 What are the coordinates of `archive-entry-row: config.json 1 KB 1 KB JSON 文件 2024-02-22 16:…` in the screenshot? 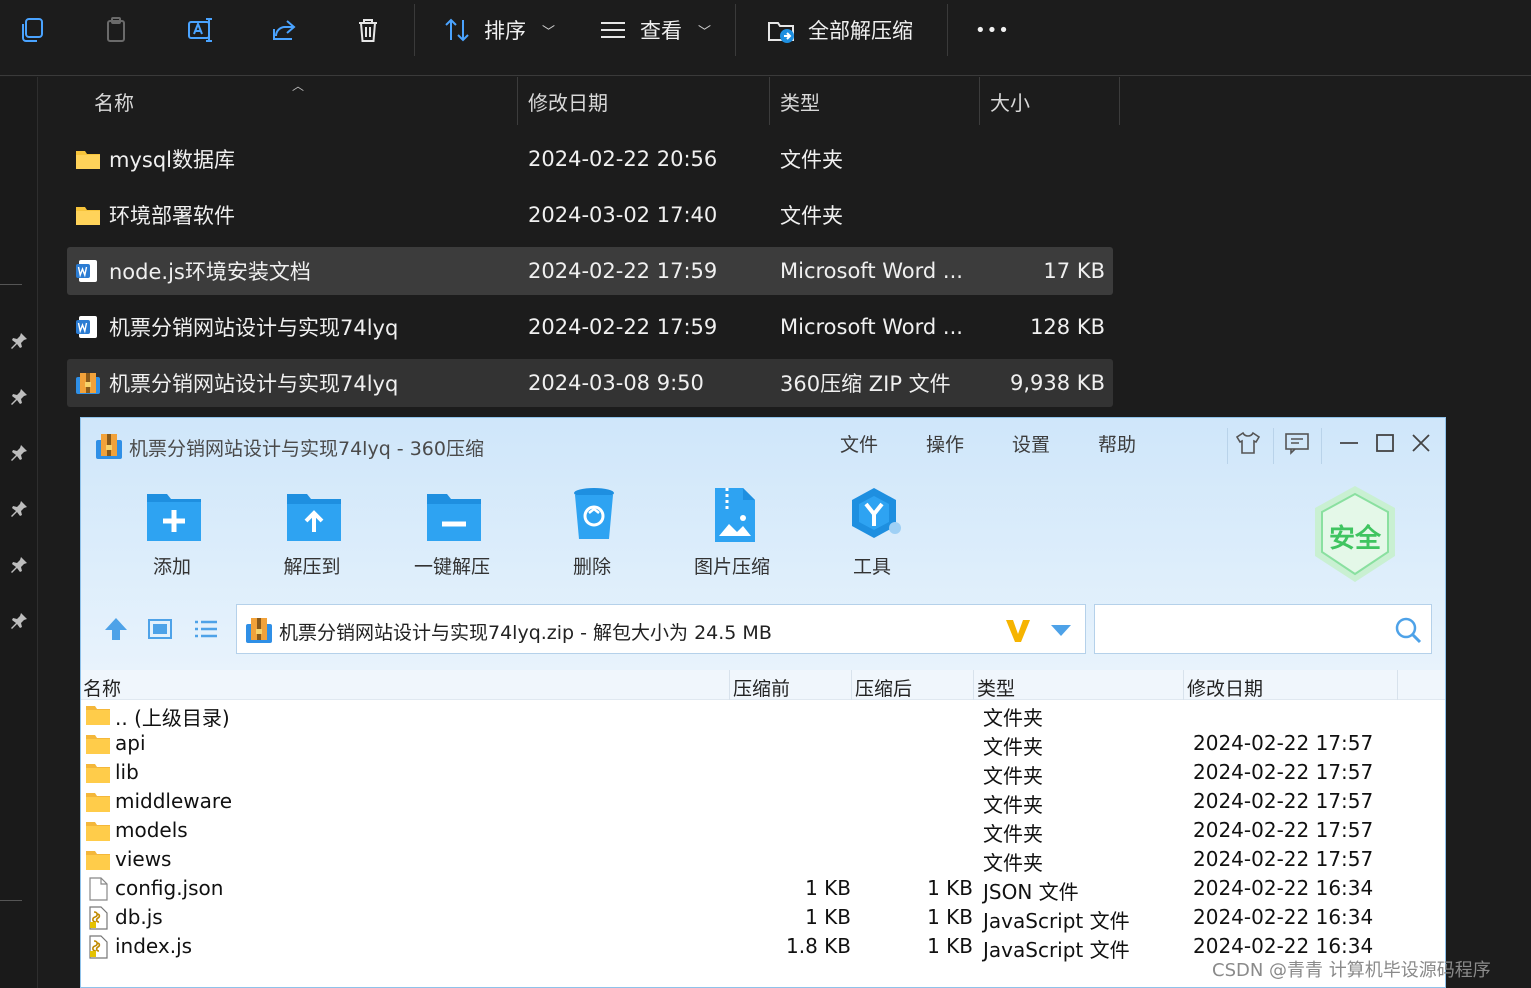 It's located at (763, 889).